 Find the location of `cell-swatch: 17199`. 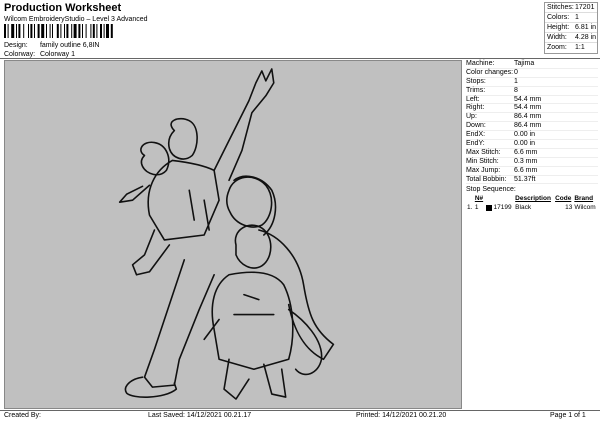

cell-swatch: 17199 is located at coordinates (499, 207).